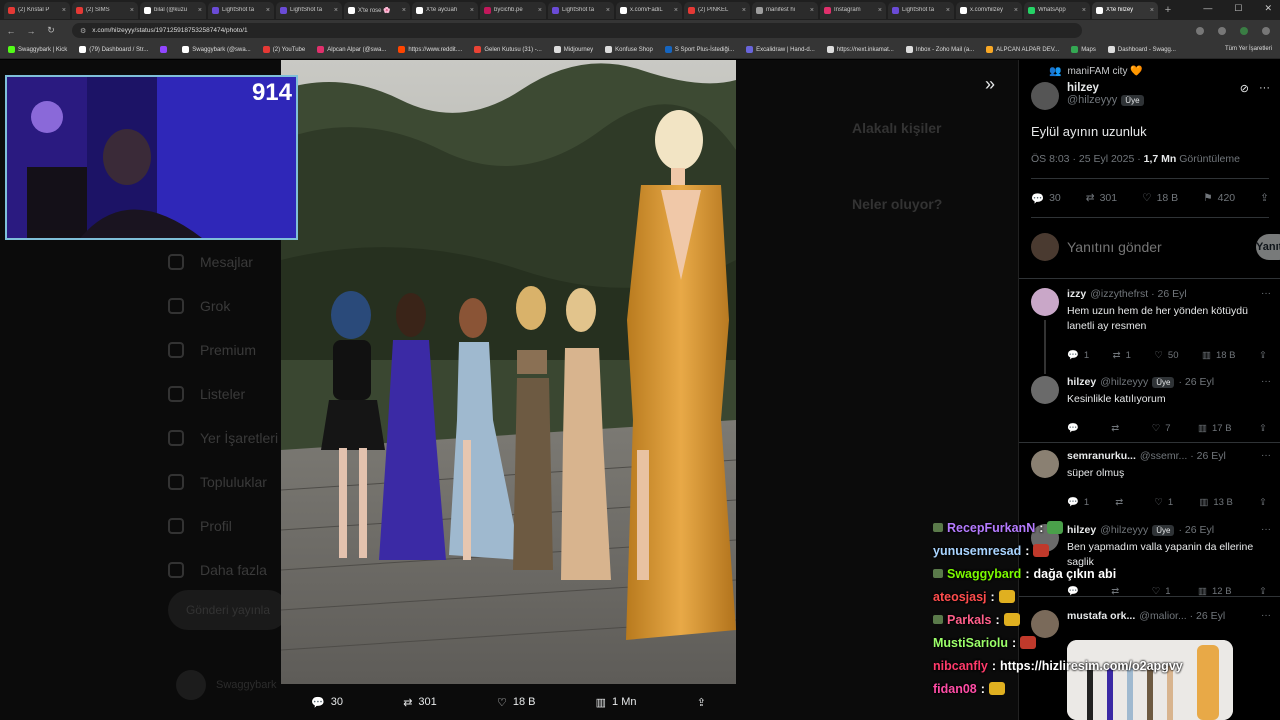  Describe the element at coordinates (1166, 355) in the screenshot. I see `reply-like-button: ♡ 50` at that location.